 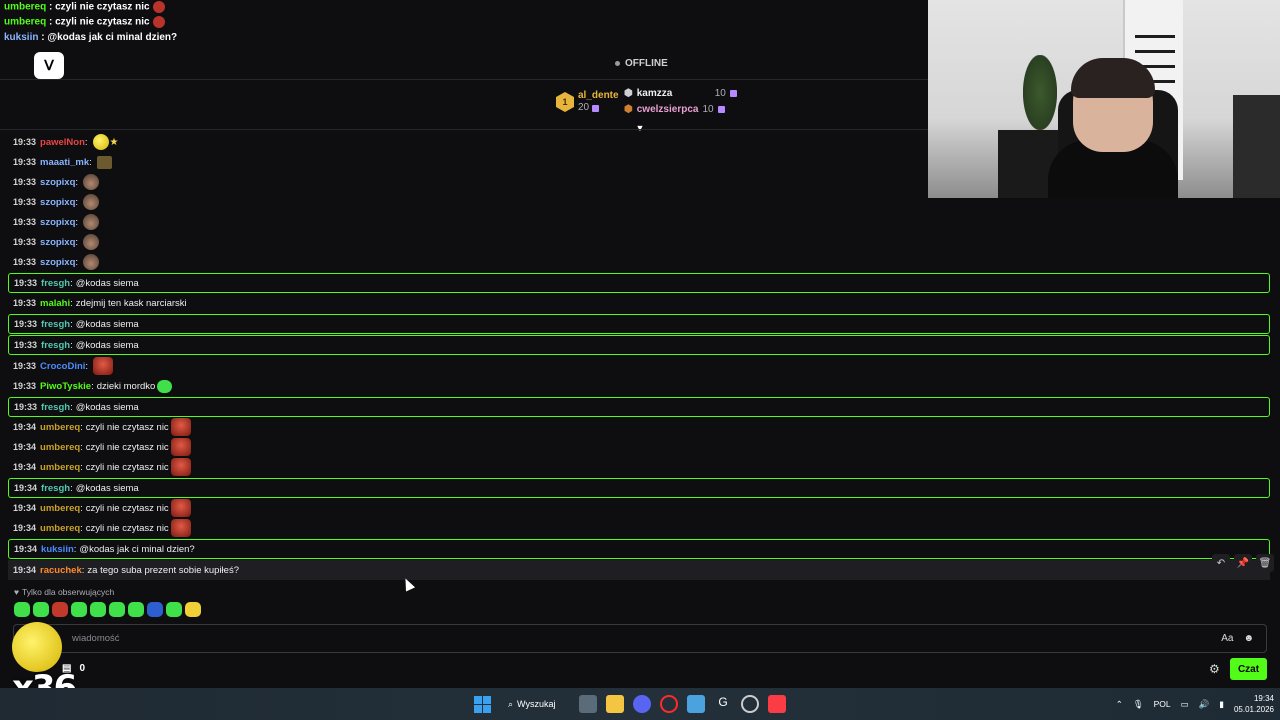 I want to click on translate-icon: Aa, so click(x=1227, y=638).